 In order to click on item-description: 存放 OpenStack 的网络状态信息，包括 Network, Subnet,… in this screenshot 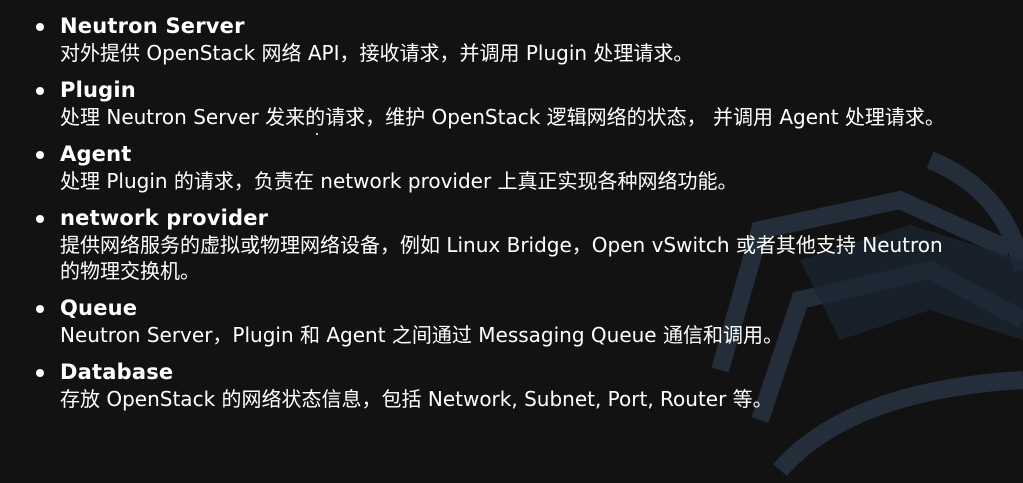, I will do `click(416, 399)`.